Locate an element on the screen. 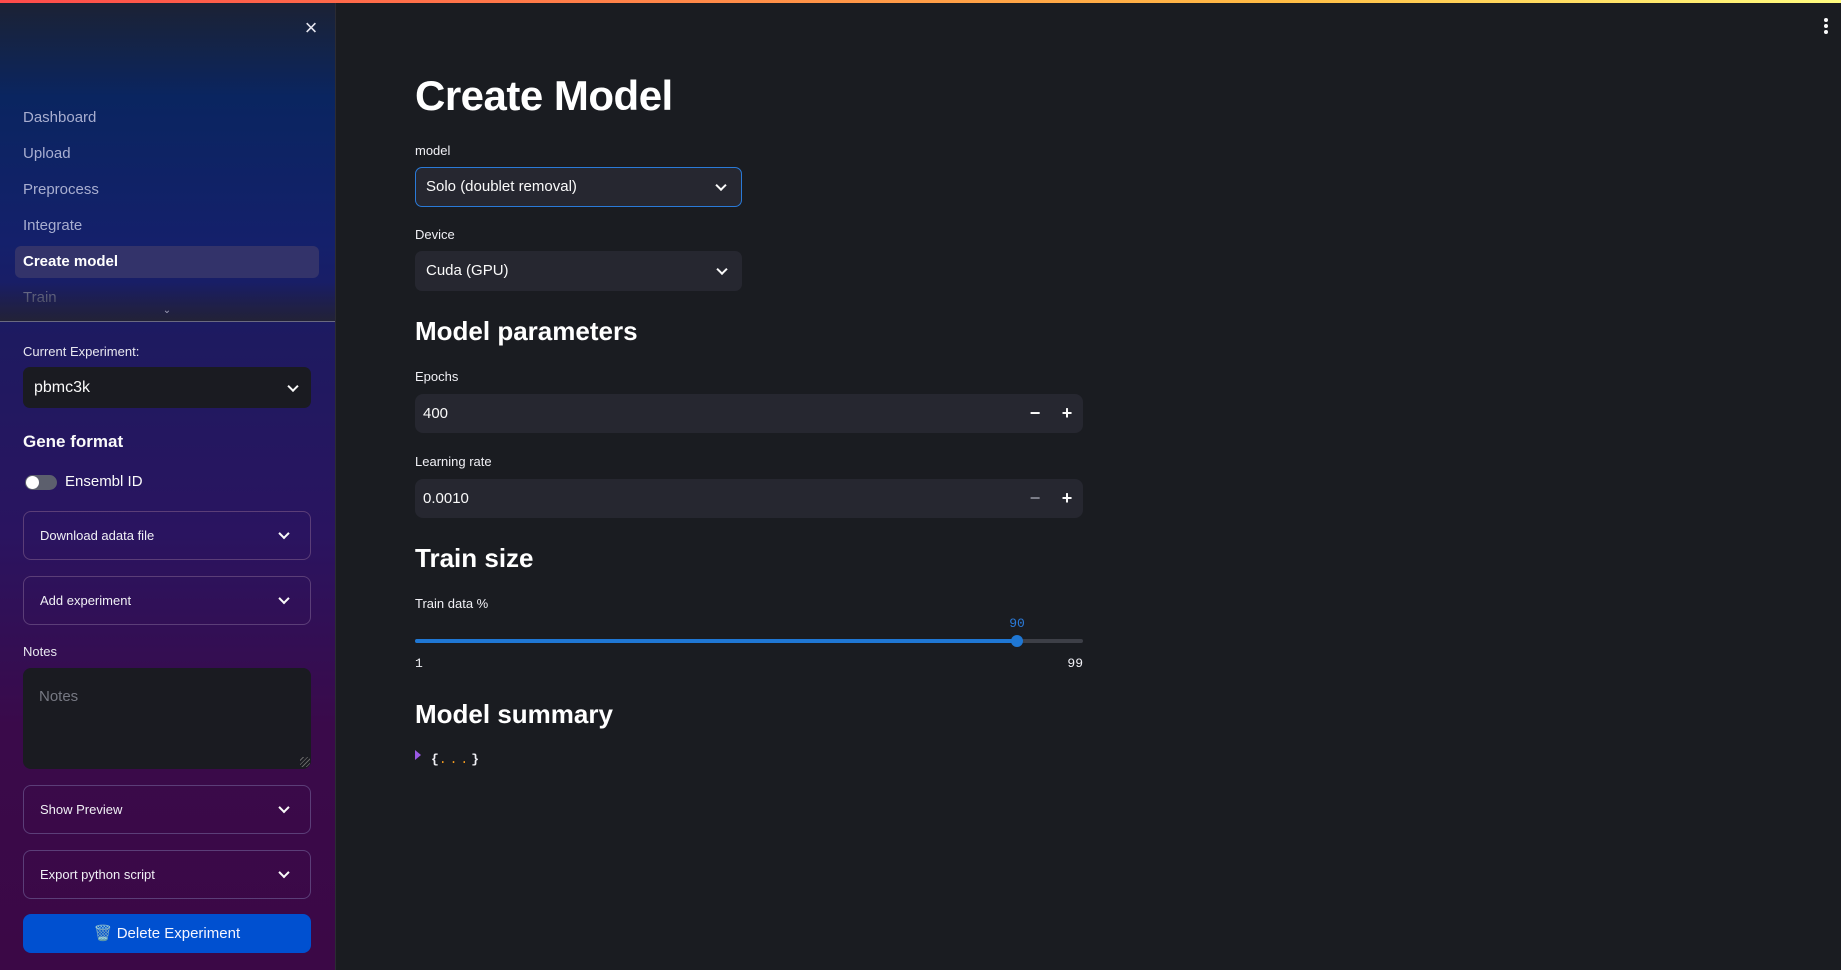 Image resolution: width=1841 pixels, height=970 pixels. download-adata-label: Download adata file is located at coordinates (97, 535).